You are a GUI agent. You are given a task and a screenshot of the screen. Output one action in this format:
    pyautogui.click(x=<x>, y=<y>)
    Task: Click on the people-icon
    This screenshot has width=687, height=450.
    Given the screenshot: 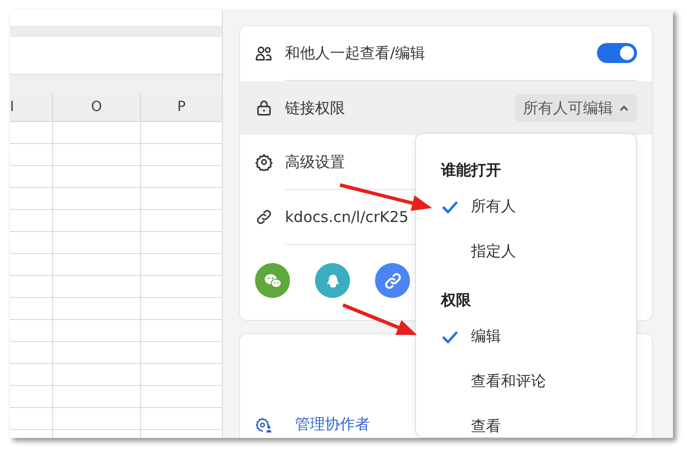 What is the action you would take?
    pyautogui.click(x=264, y=53)
    